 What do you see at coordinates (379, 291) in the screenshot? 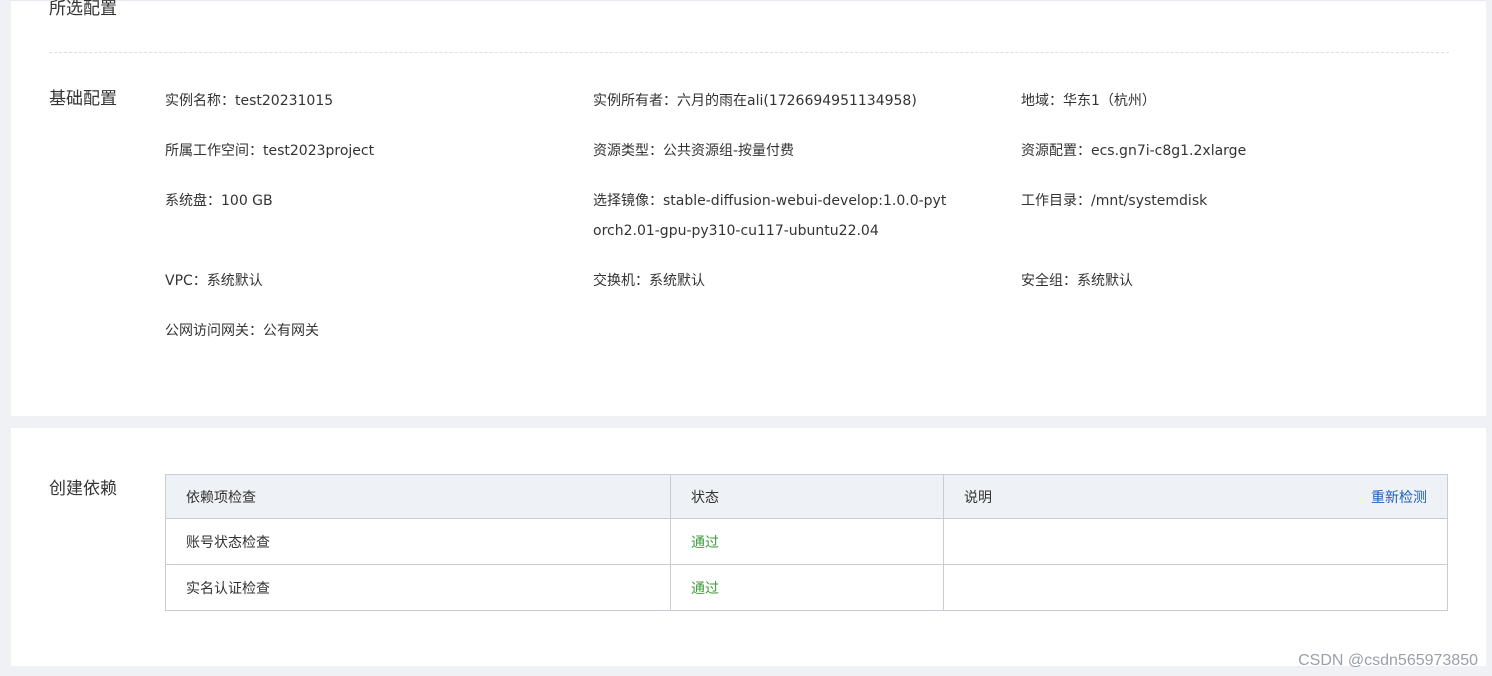
I see `field-vpc: VPC：系统默认` at bounding box center [379, 291].